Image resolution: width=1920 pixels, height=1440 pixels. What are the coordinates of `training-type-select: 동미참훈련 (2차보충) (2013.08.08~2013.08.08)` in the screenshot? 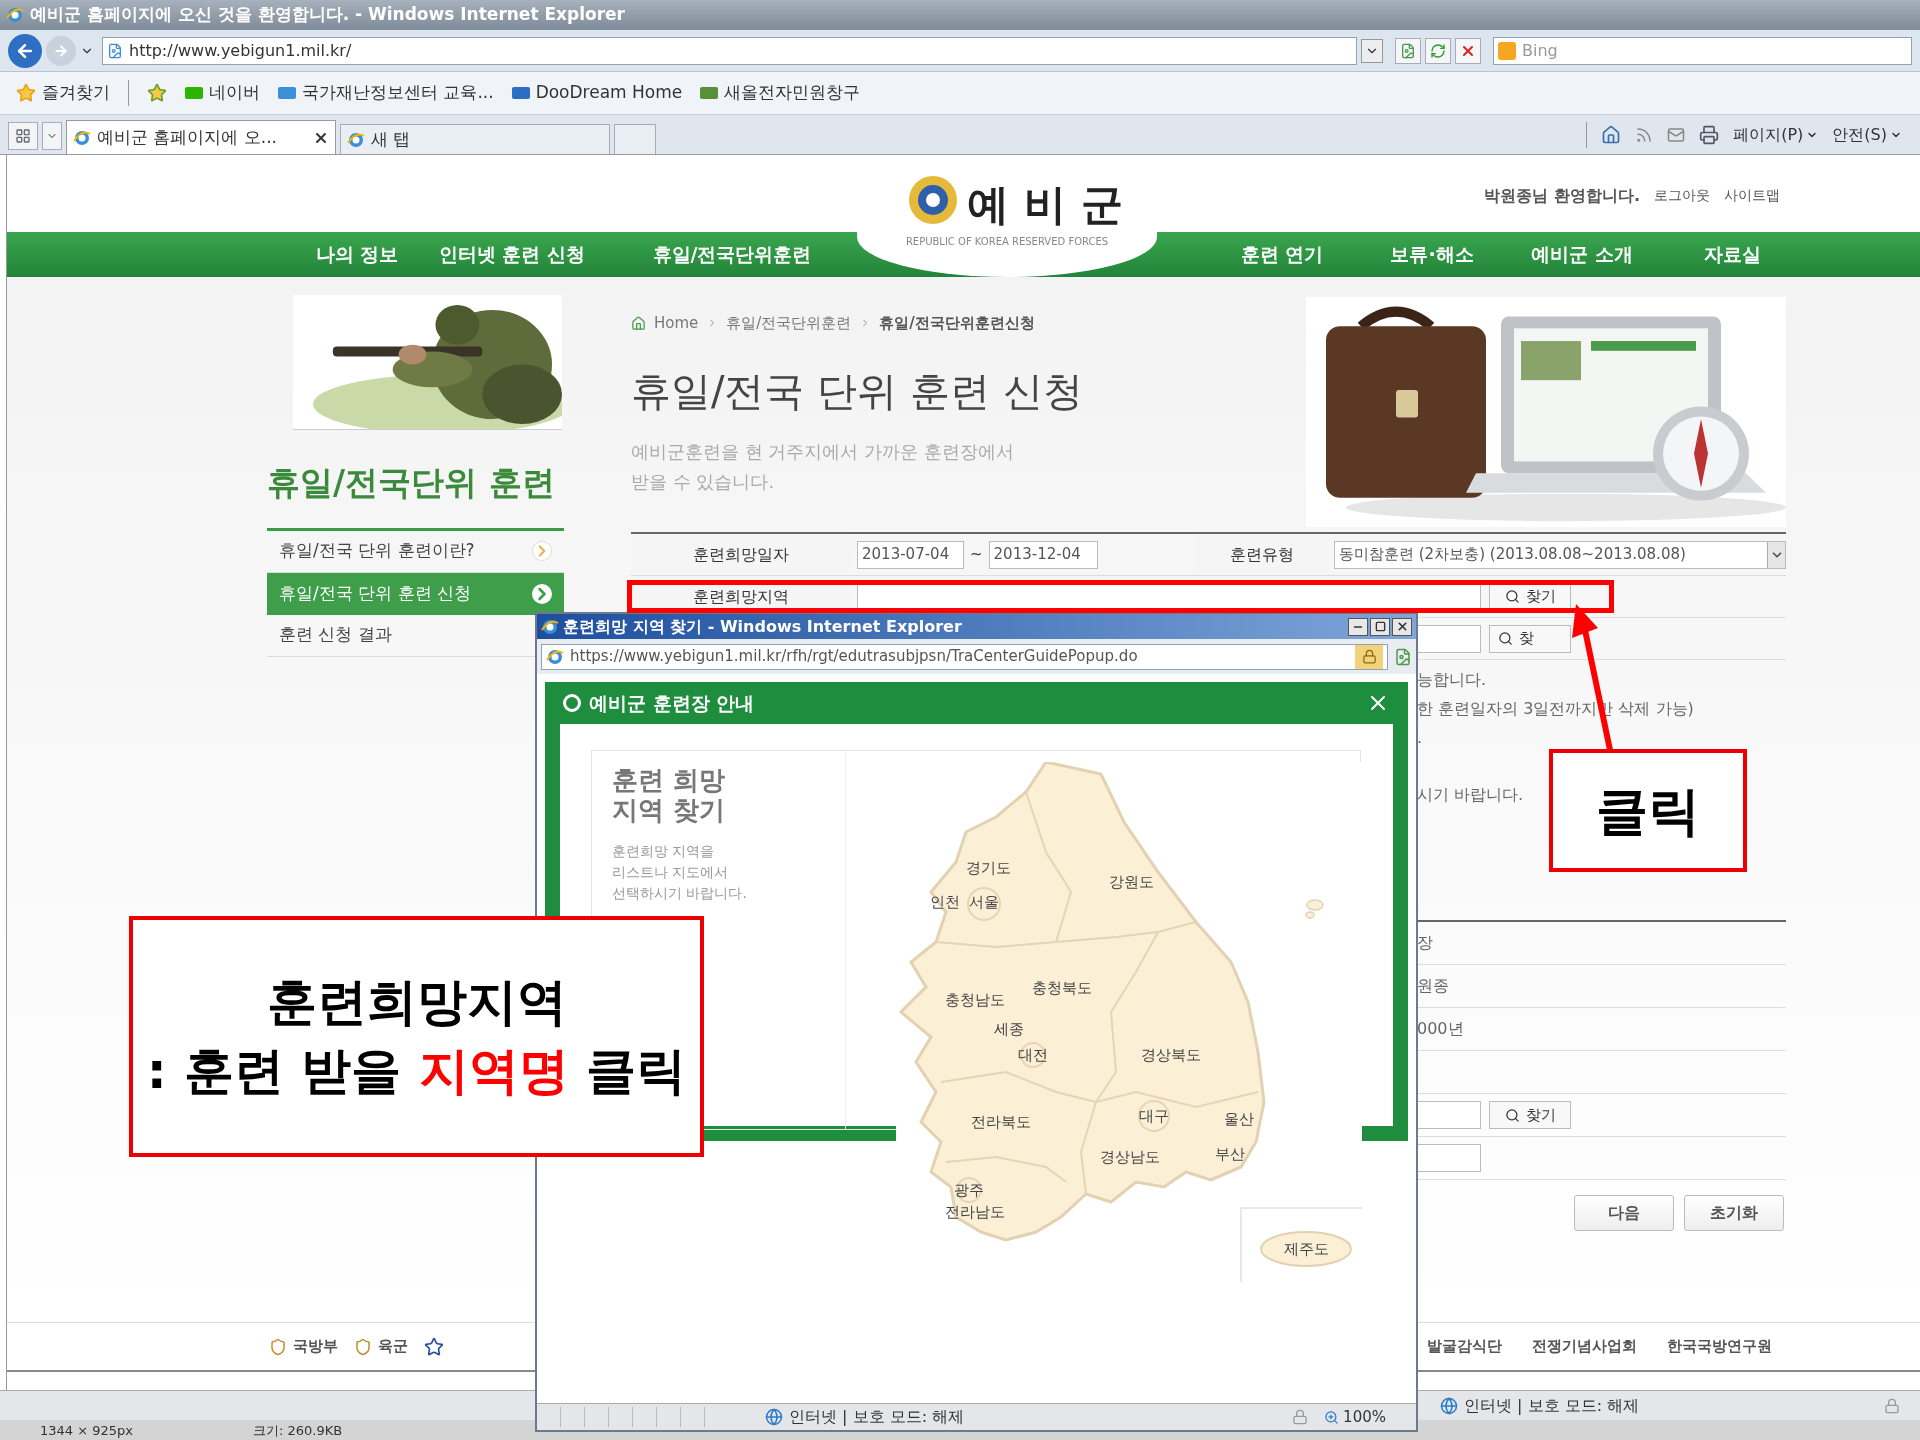 It's located at (1560, 554).